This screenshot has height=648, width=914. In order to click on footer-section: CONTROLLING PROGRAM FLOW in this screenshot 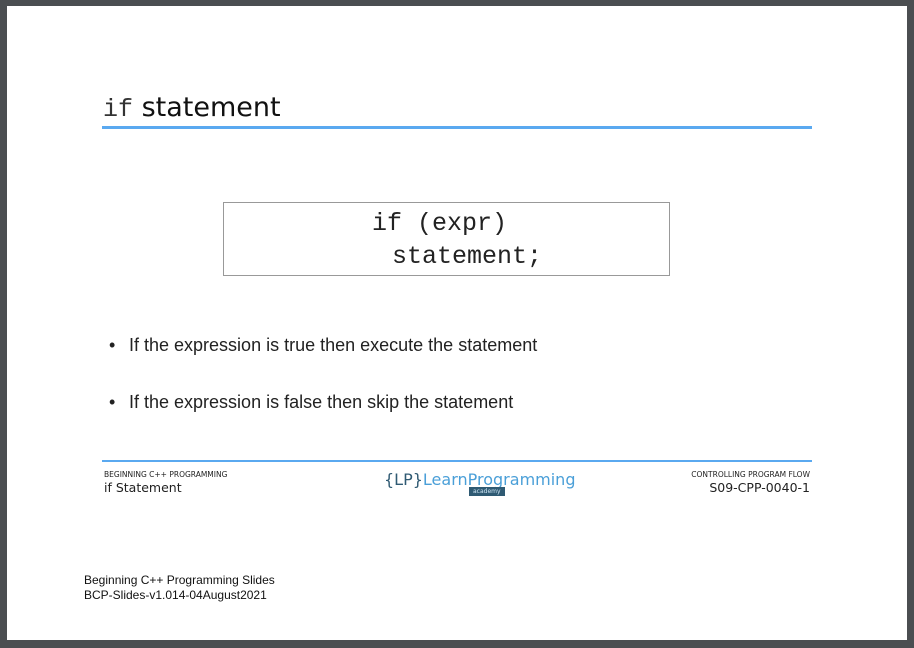, I will do `click(750, 474)`.